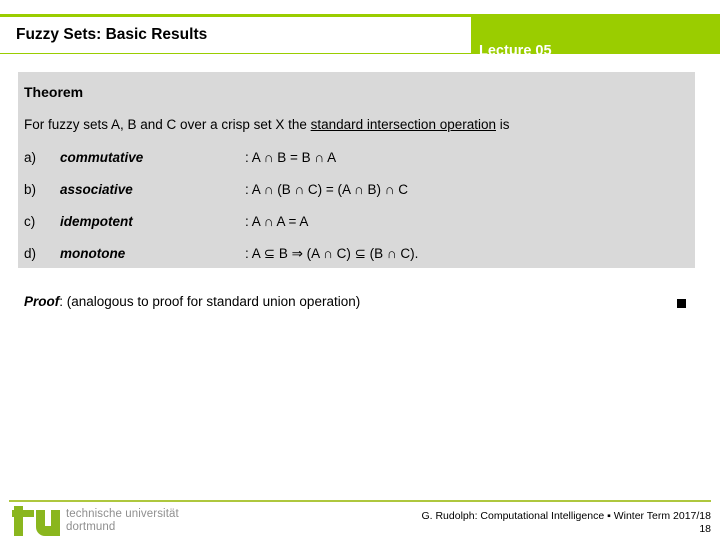  I want to click on tu-logo-line1: technische universität, so click(122, 514).